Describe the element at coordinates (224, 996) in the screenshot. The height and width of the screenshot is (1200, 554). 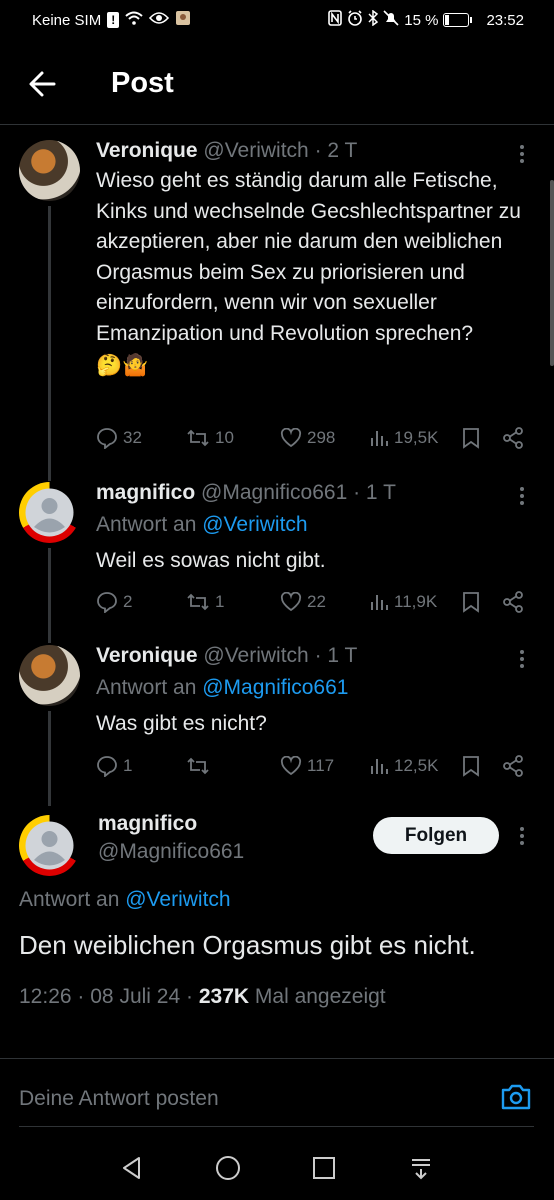
I see `views-count: 237K` at that location.